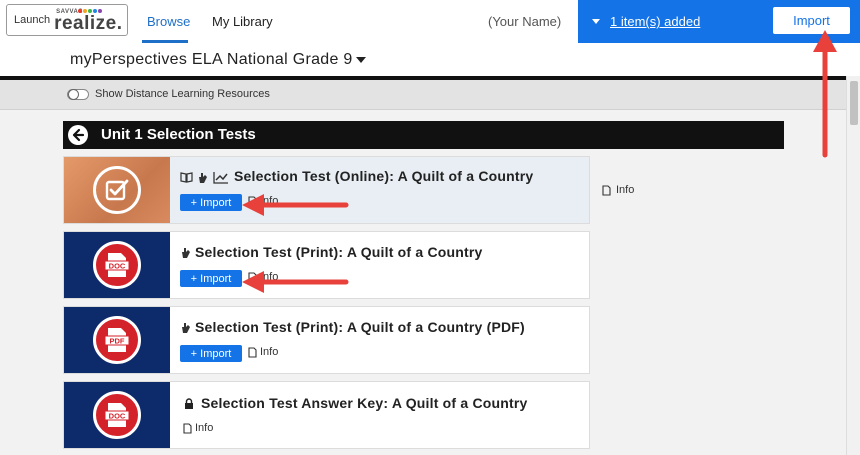  I want to click on back-button, so click(78, 135).